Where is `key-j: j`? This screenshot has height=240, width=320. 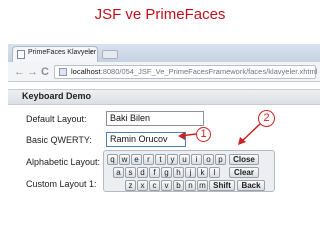
key-j: j is located at coordinates (190, 172).